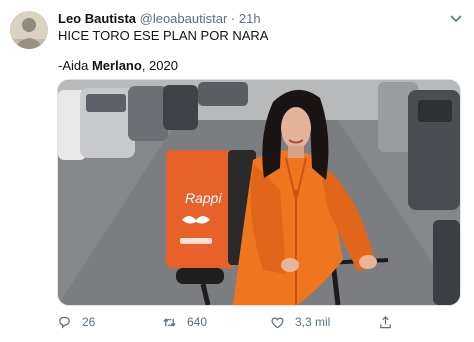  What do you see at coordinates (203, 198) in the screenshot?
I see `bag-logo-text: Rappi` at bounding box center [203, 198].